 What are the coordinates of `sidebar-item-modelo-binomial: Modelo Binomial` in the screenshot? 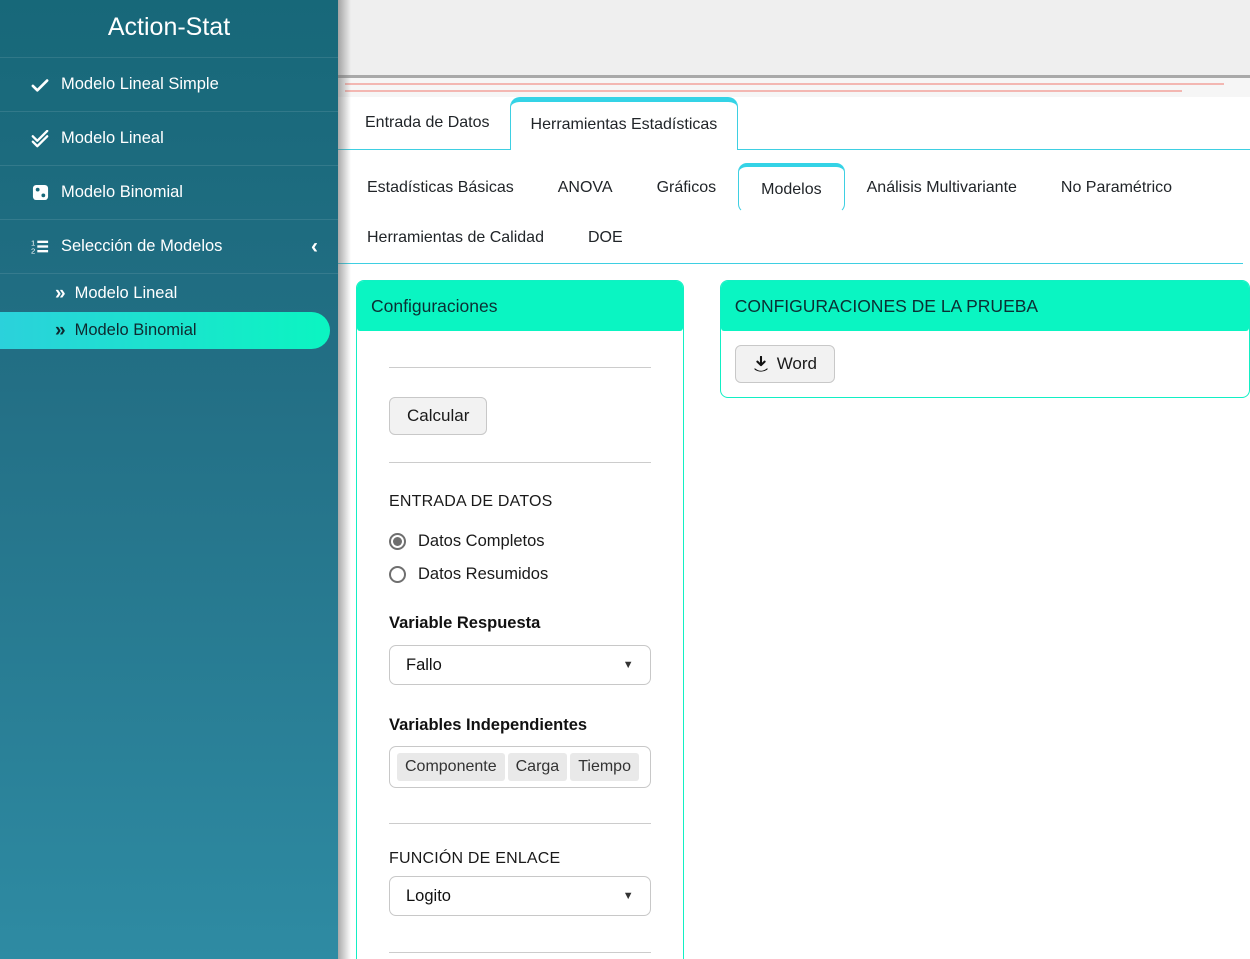 It's located at (169, 193).